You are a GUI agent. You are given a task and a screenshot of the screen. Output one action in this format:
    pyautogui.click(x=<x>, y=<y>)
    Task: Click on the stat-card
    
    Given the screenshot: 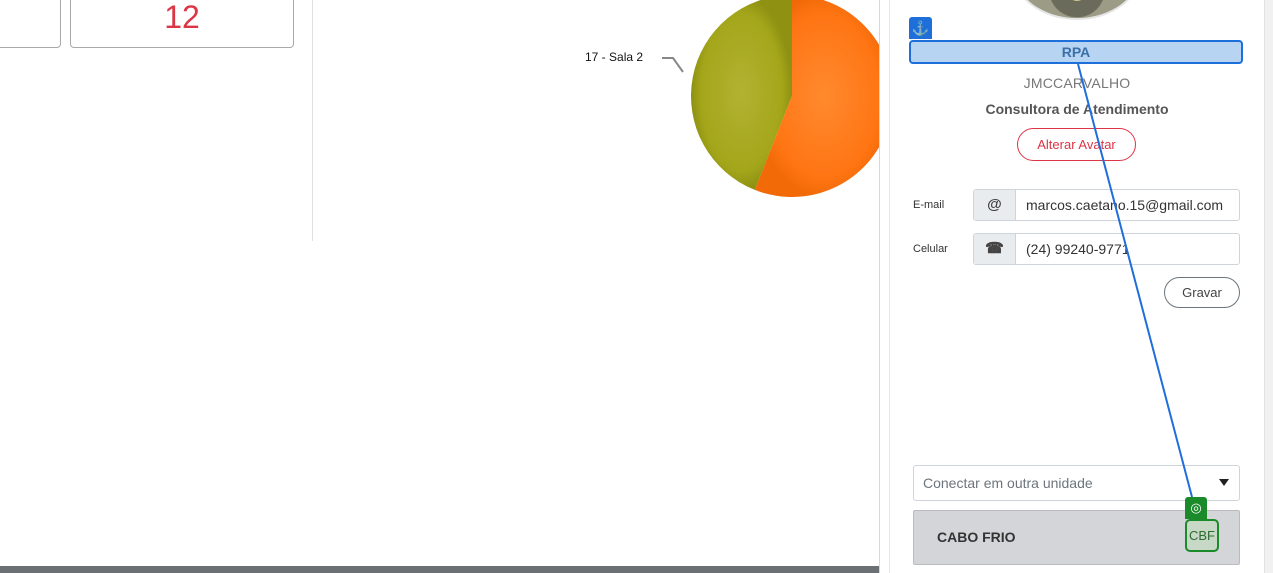 What is the action you would take?
    pyautogui.click(x=30, y=24)
    